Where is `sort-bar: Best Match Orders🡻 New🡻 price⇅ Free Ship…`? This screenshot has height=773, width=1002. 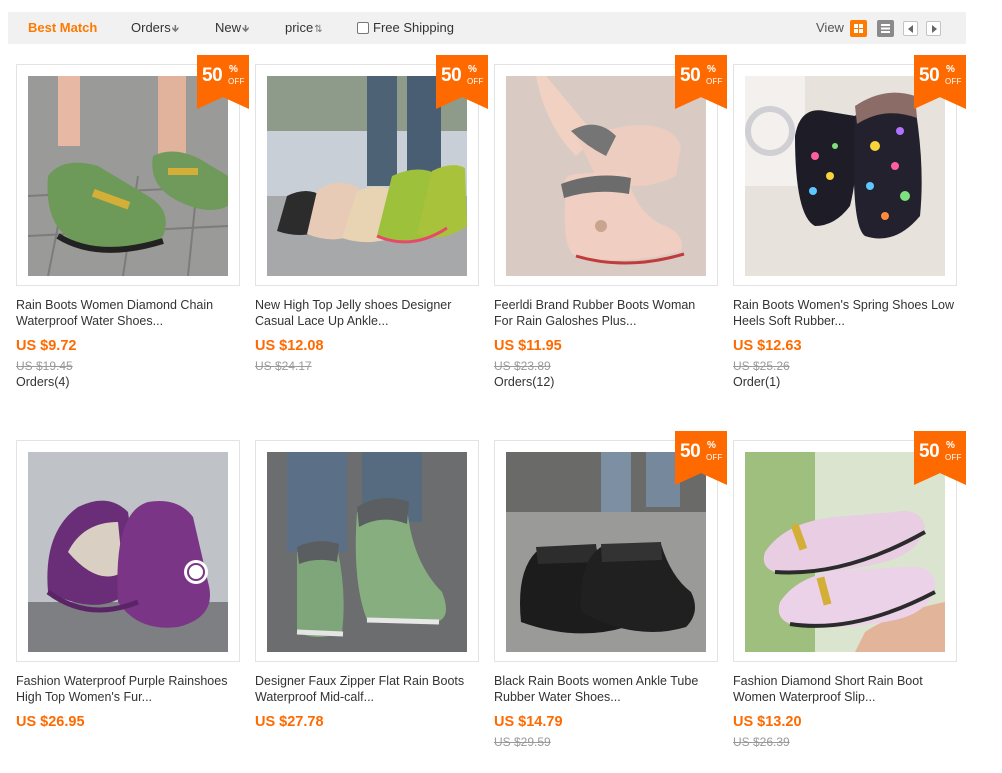 sort-bar: Best Match Orders🡻 New🡻 price⇅ Free Ship… is located at coordinates (487, 28).